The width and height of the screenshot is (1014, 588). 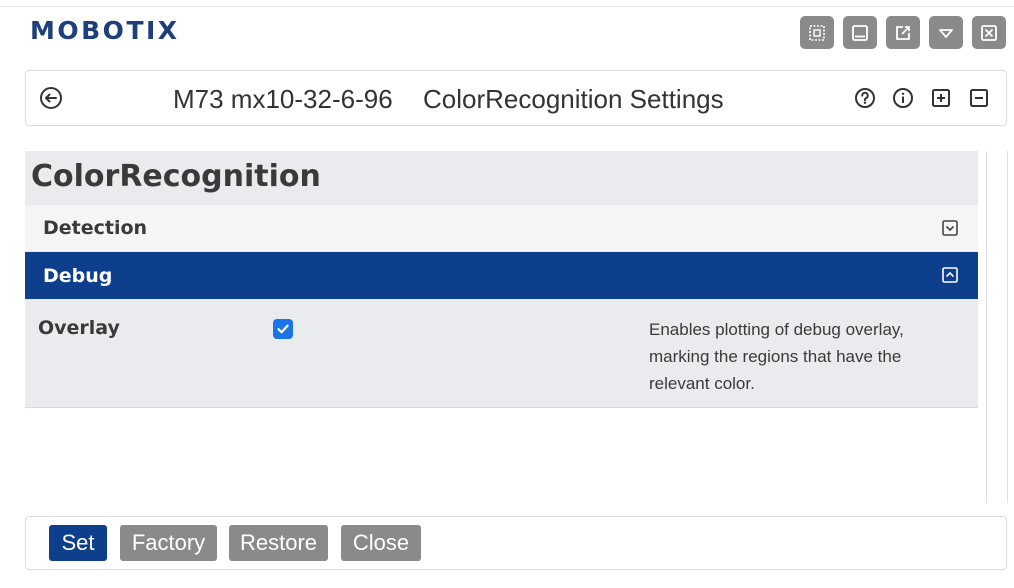 I want to click on dropdown-button, so click(x=946, y=32).